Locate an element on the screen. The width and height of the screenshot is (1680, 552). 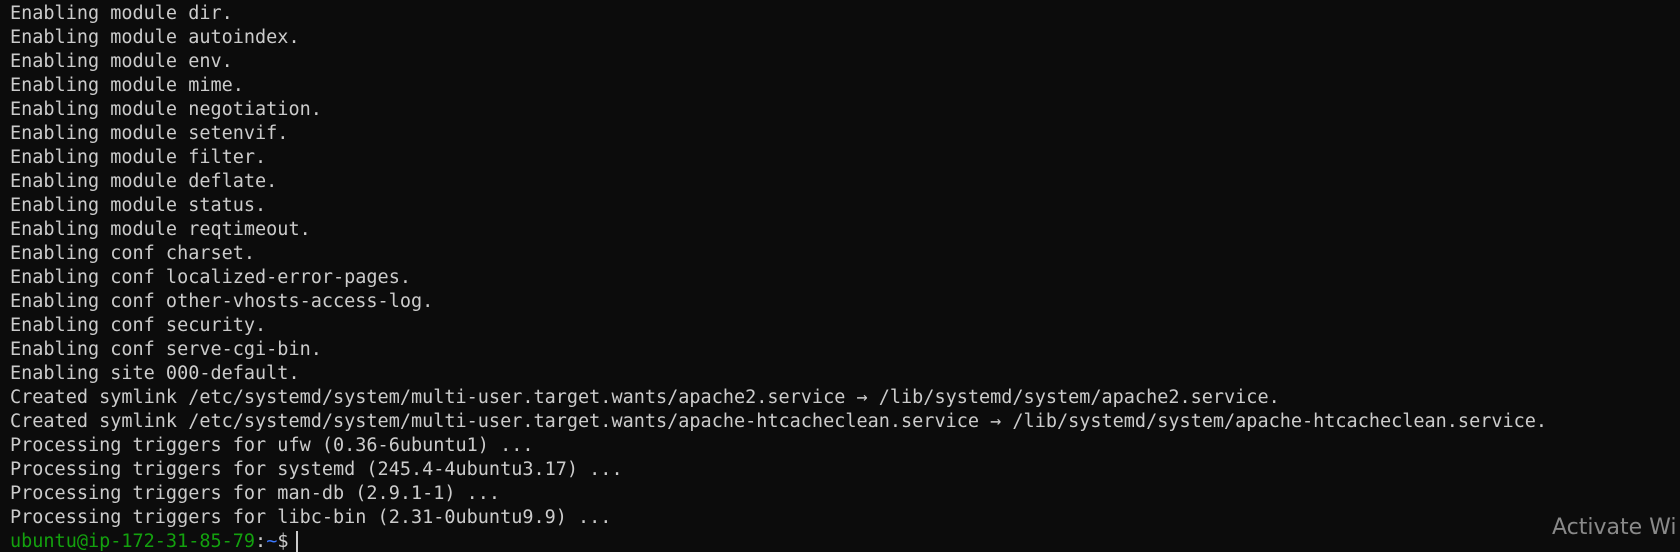
activate-windows-watermark: Activate Wi is located at coordinates (1614, 528).